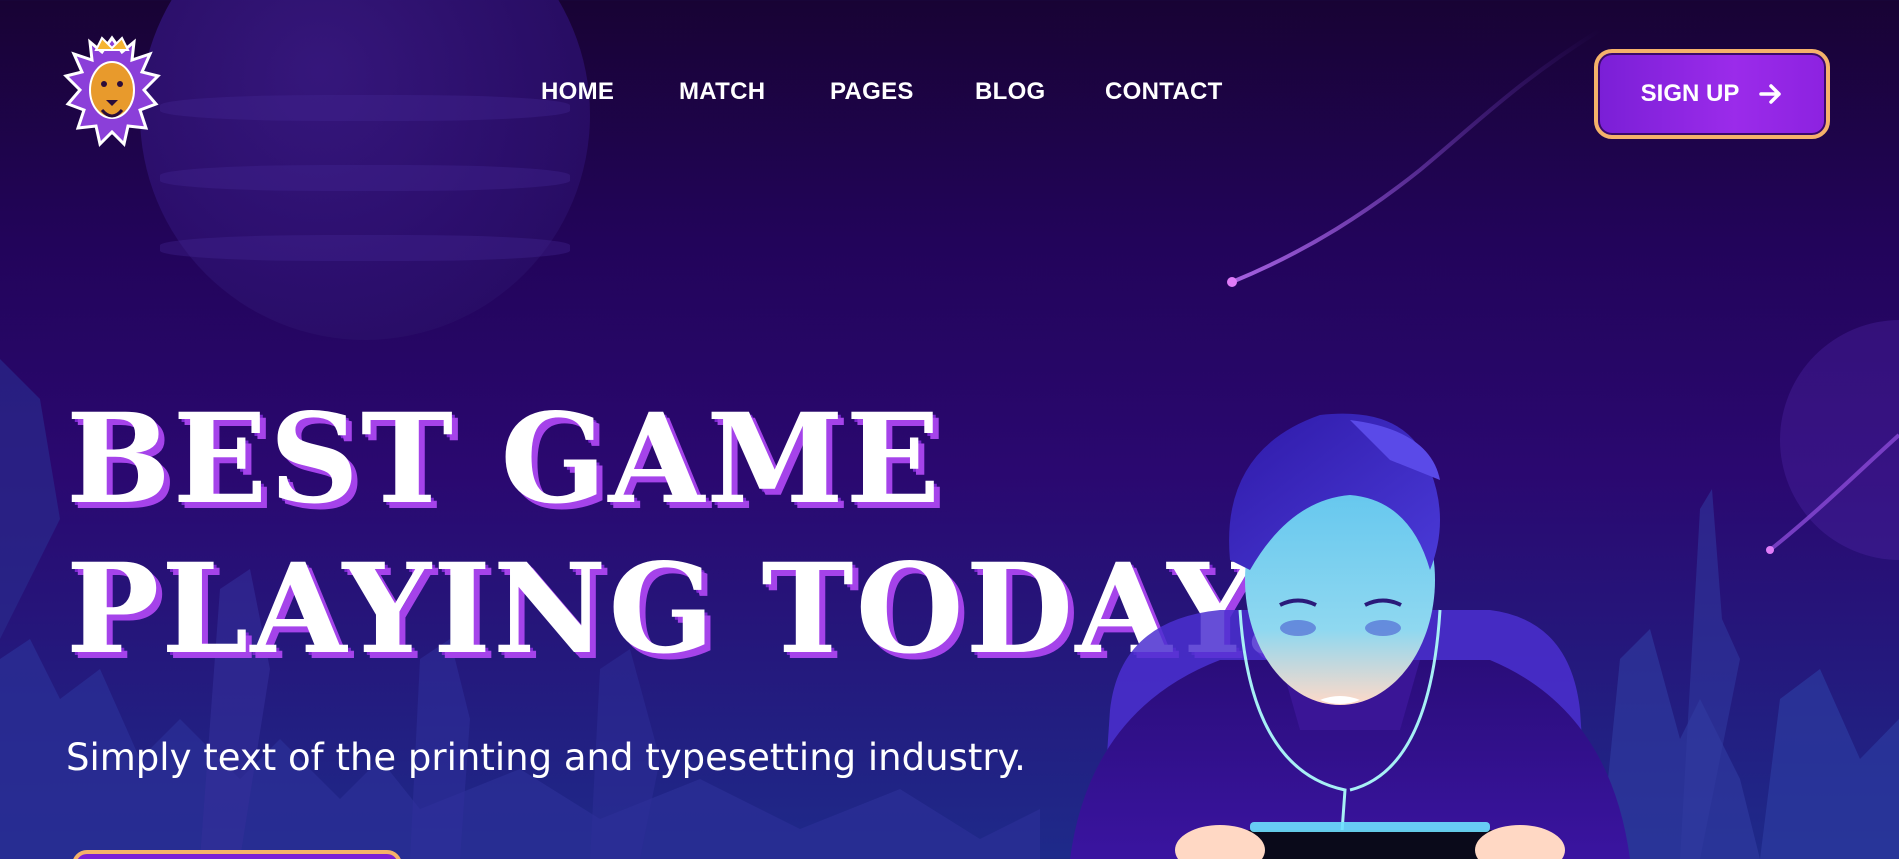 This screenshot has width=1899, height=859. I want to click on nav-link-contact: CONTACT, so click(1164, 92).